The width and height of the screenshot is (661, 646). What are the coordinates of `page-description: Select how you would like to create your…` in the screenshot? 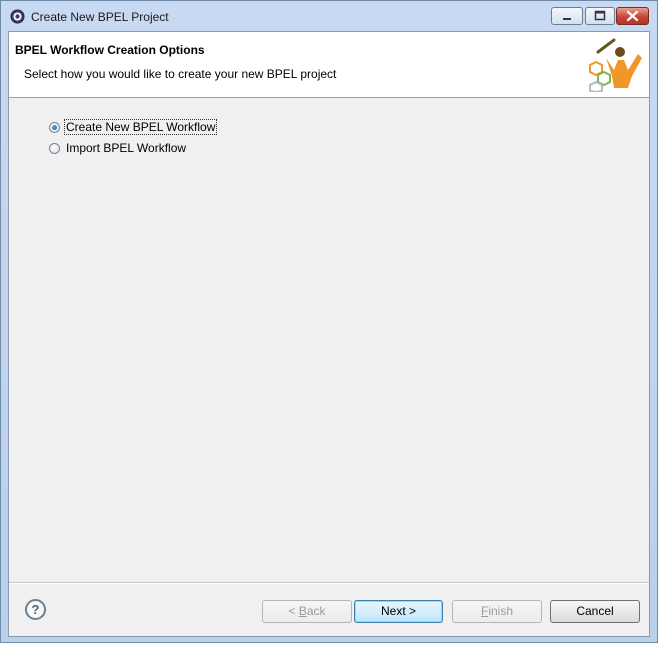 It's located at (180, 74).